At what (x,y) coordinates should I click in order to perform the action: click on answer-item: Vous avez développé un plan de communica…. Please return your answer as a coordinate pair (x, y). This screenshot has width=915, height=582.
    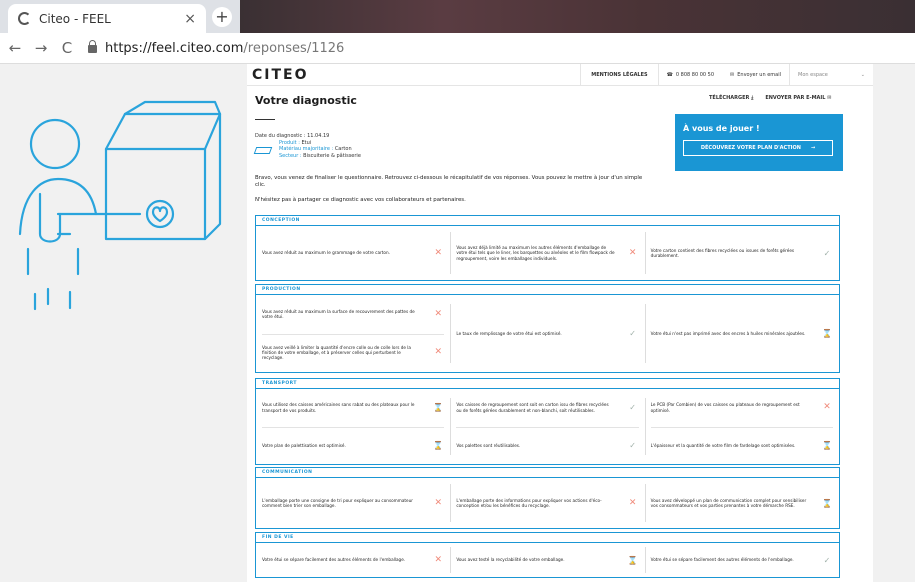
    Looking at the image, I should click on (742, 503).